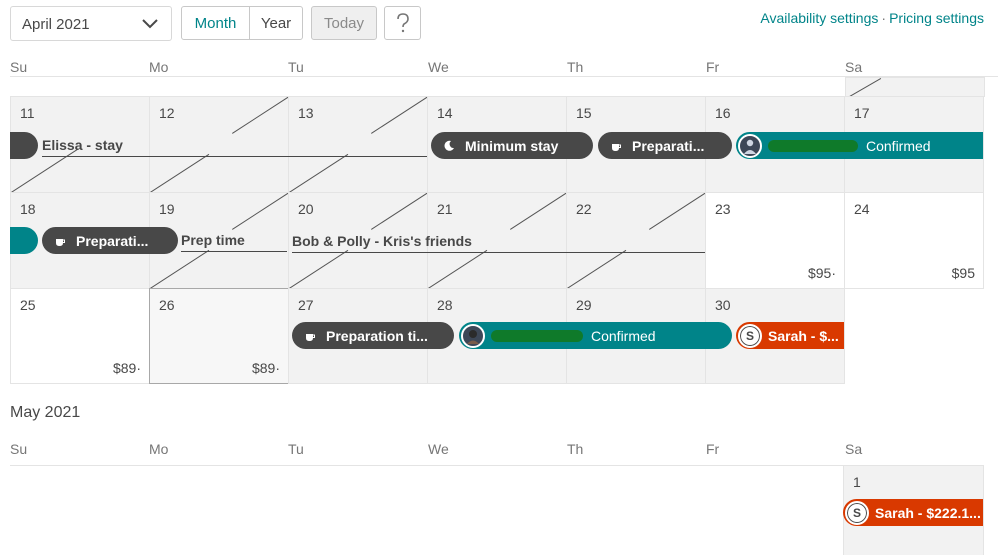  I want to click on tab-month: Month, so click(215, 23).